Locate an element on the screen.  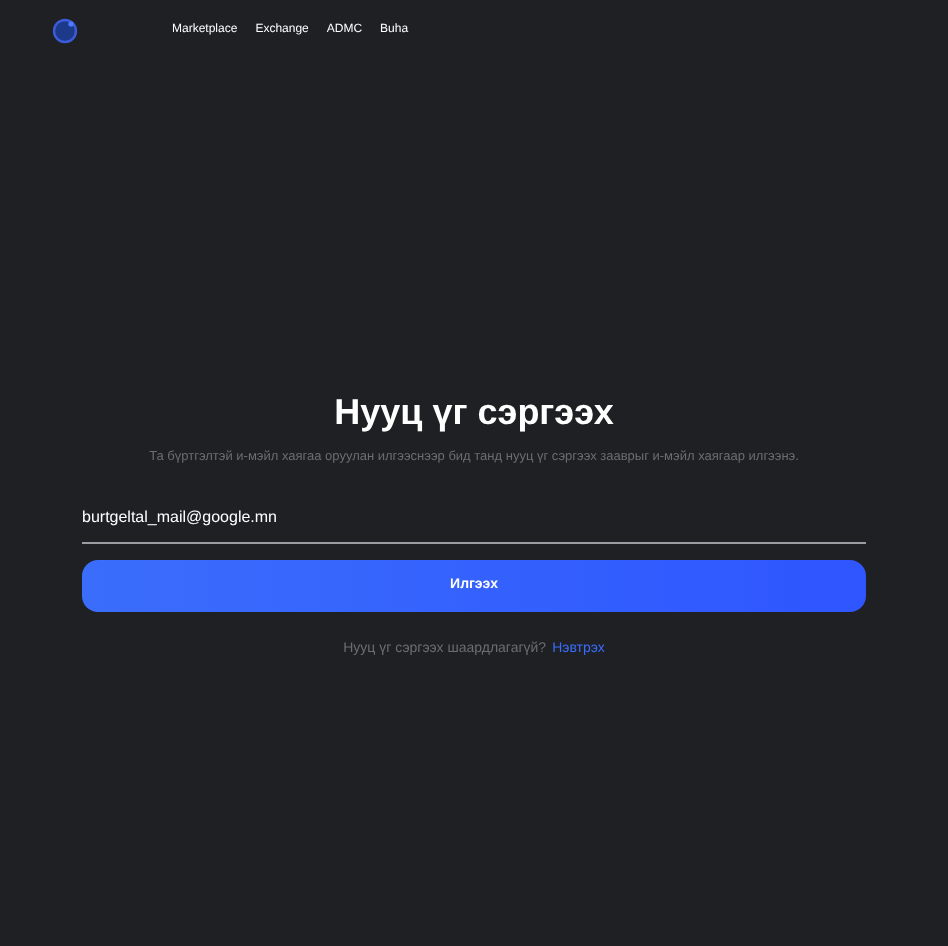
logo-icon is located at coordinates (65, 30).